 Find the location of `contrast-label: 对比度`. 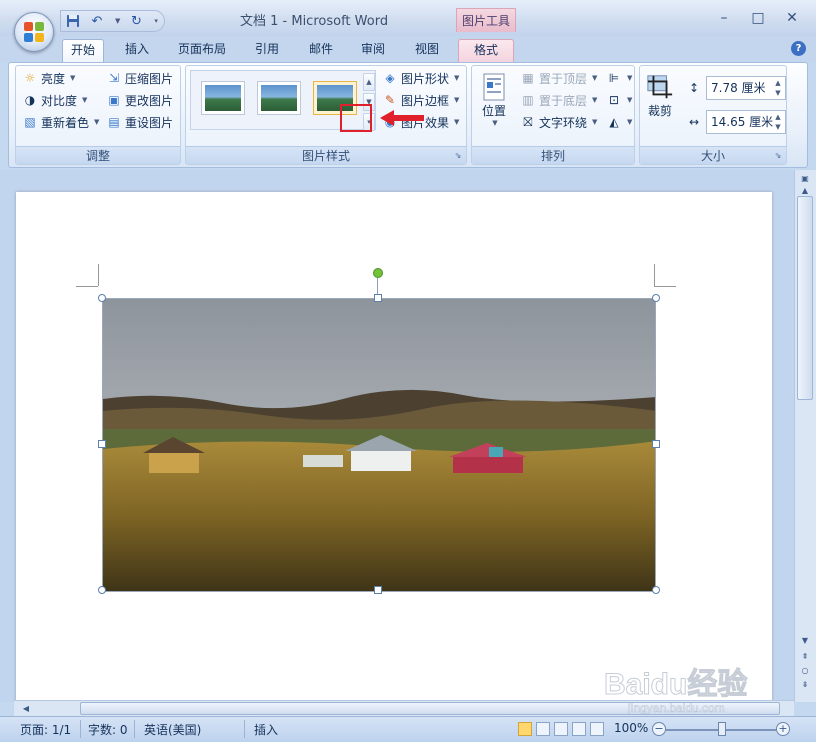

contrast-label: 对比度 is located at coordinates (59, 100).